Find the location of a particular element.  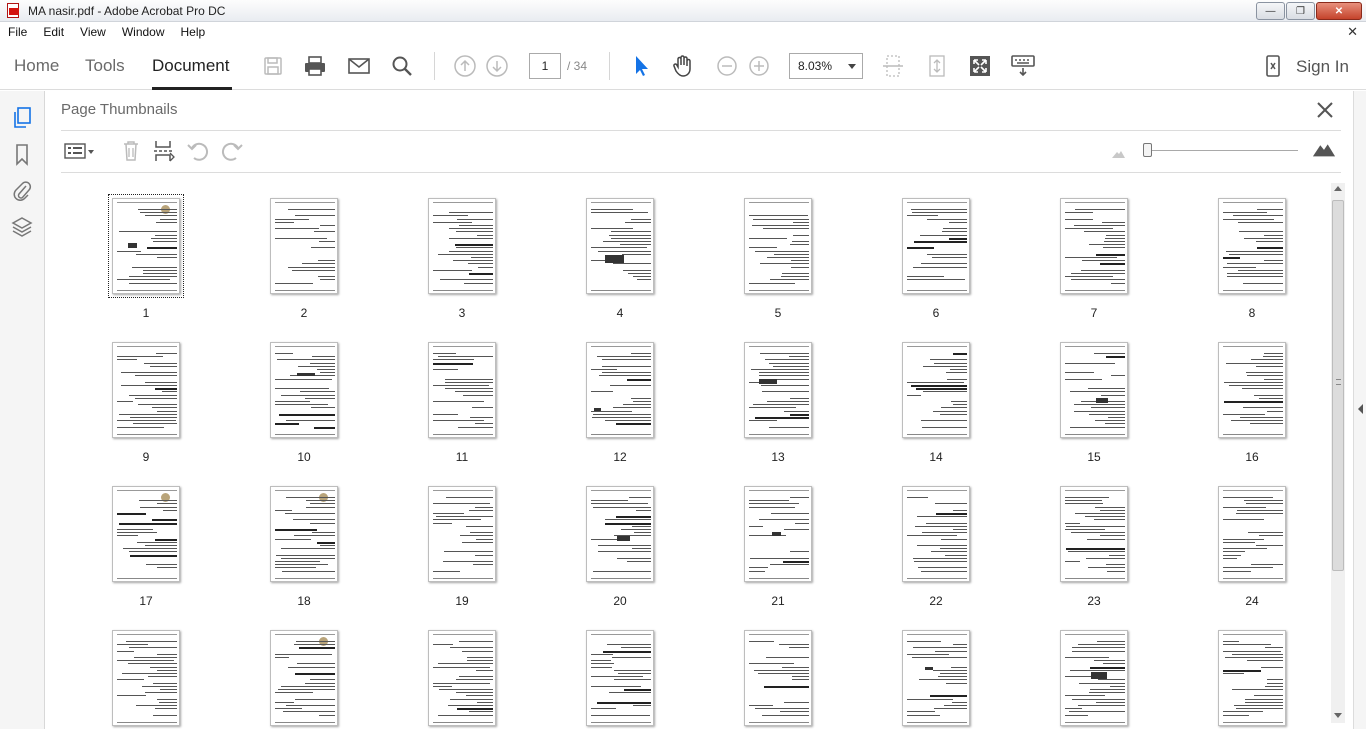

scroll-down-icon is located at coordinates (1338, 715).